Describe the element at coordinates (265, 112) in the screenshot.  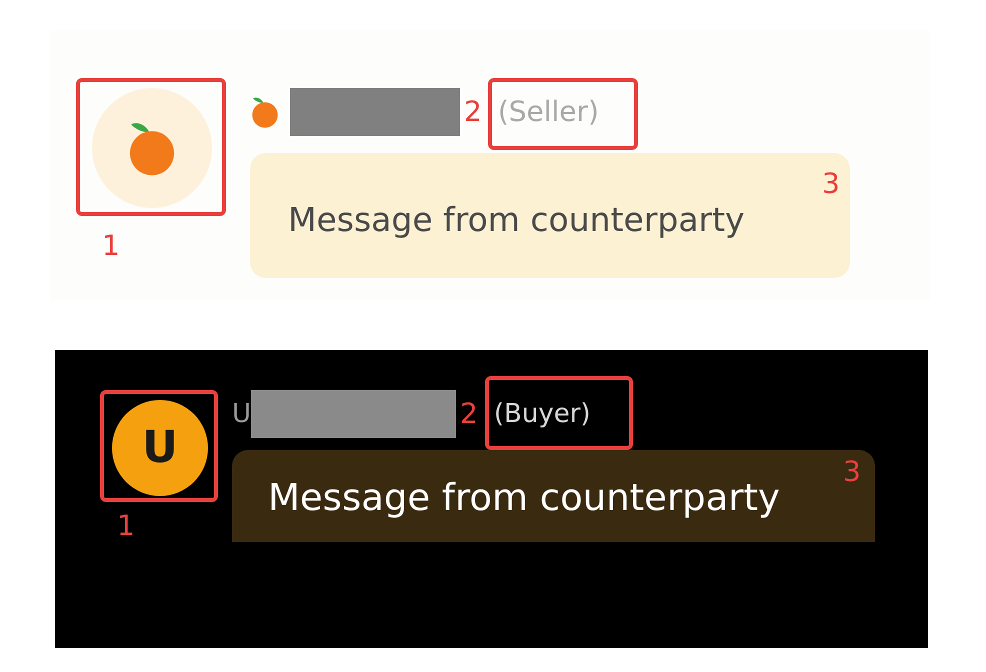
I see `fruit-icon` at that location.